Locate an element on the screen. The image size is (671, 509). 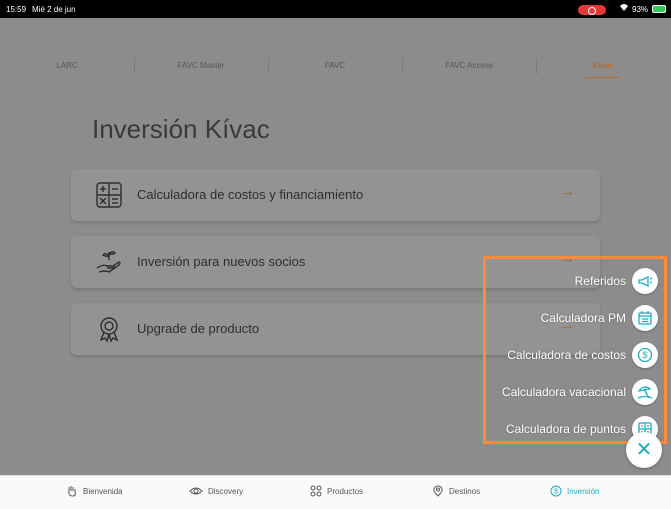
megaphone-icon is located at coordinates (645, 281).